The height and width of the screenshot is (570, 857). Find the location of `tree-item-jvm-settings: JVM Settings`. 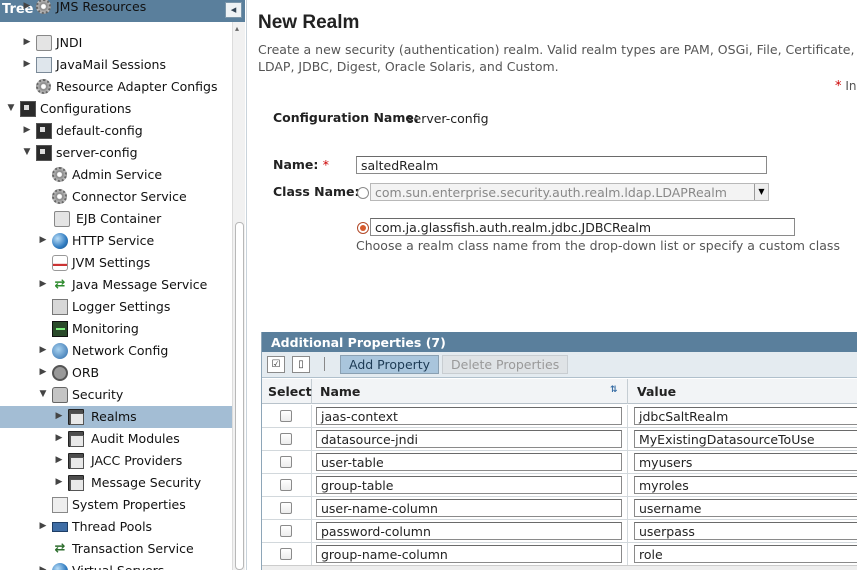

tree-item-jvm-settings: JVM Settings is located at coordinates (116, 263).